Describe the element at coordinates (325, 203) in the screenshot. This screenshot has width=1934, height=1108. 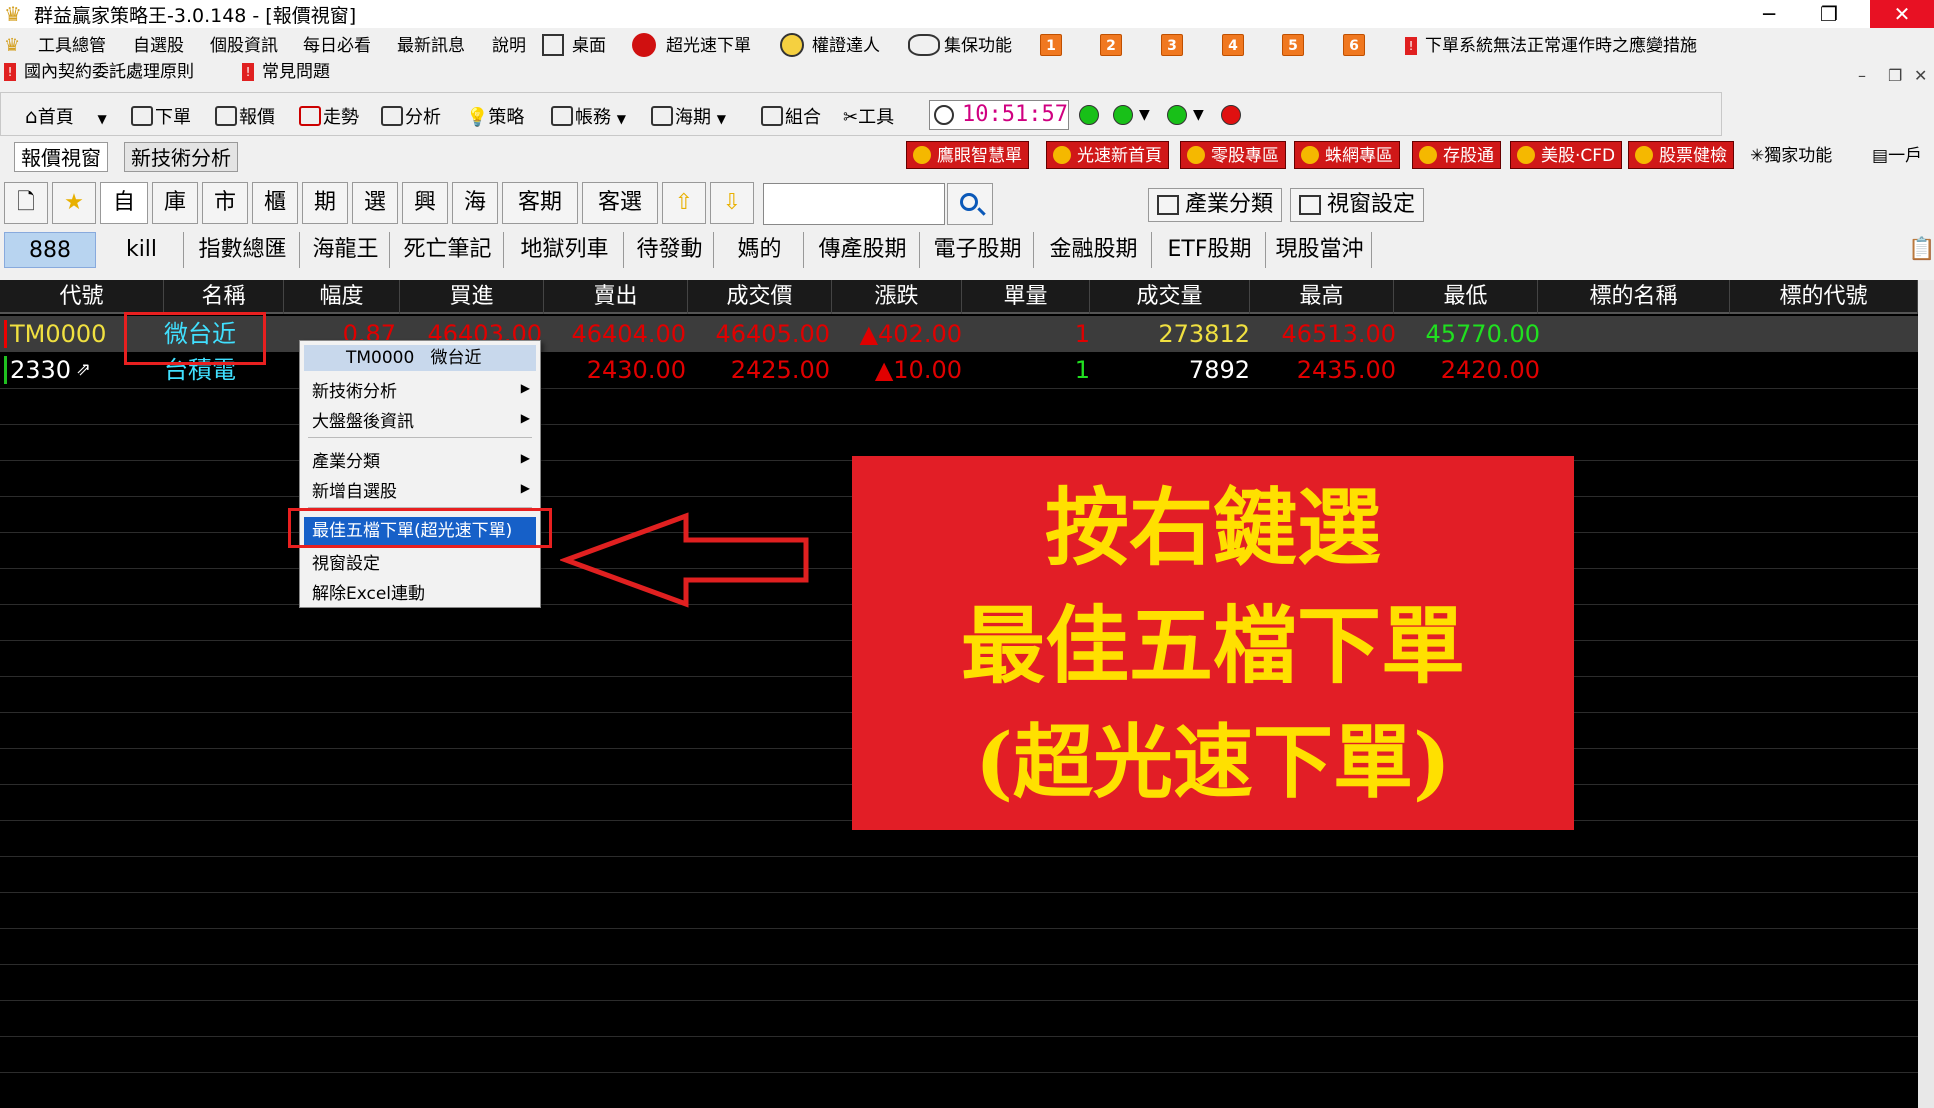
I see `category-futures: 期` at that location.